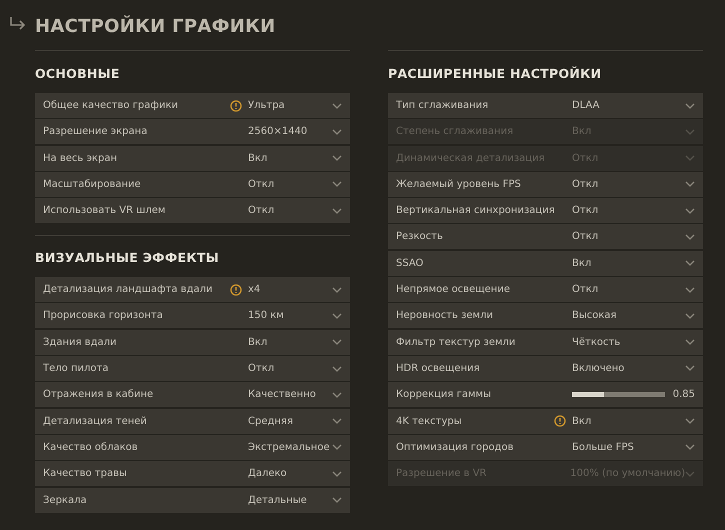 The height and width of the screenshot is (530, 725). Describe the element at coordinates (192, 211) in the screenshot. I see `setting-row: Использовать VR шлем Откл` at that location.